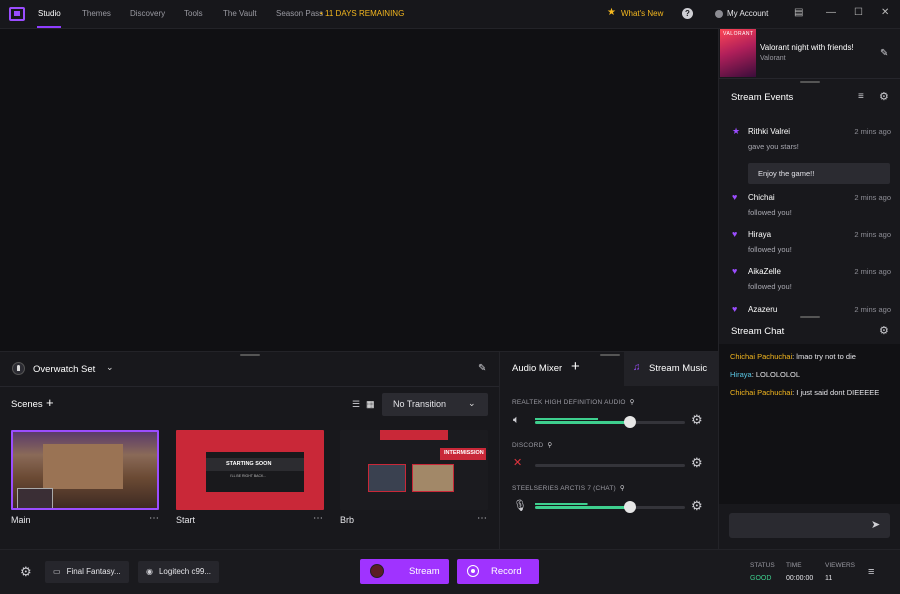 The width and height of the screenshot is (900, 594). What do you see at coordinates (793, 356) in the screenshot?
I see `chat-message: Chichai Pachuchai: lmao try not to die` at bounding box center [793, 356].